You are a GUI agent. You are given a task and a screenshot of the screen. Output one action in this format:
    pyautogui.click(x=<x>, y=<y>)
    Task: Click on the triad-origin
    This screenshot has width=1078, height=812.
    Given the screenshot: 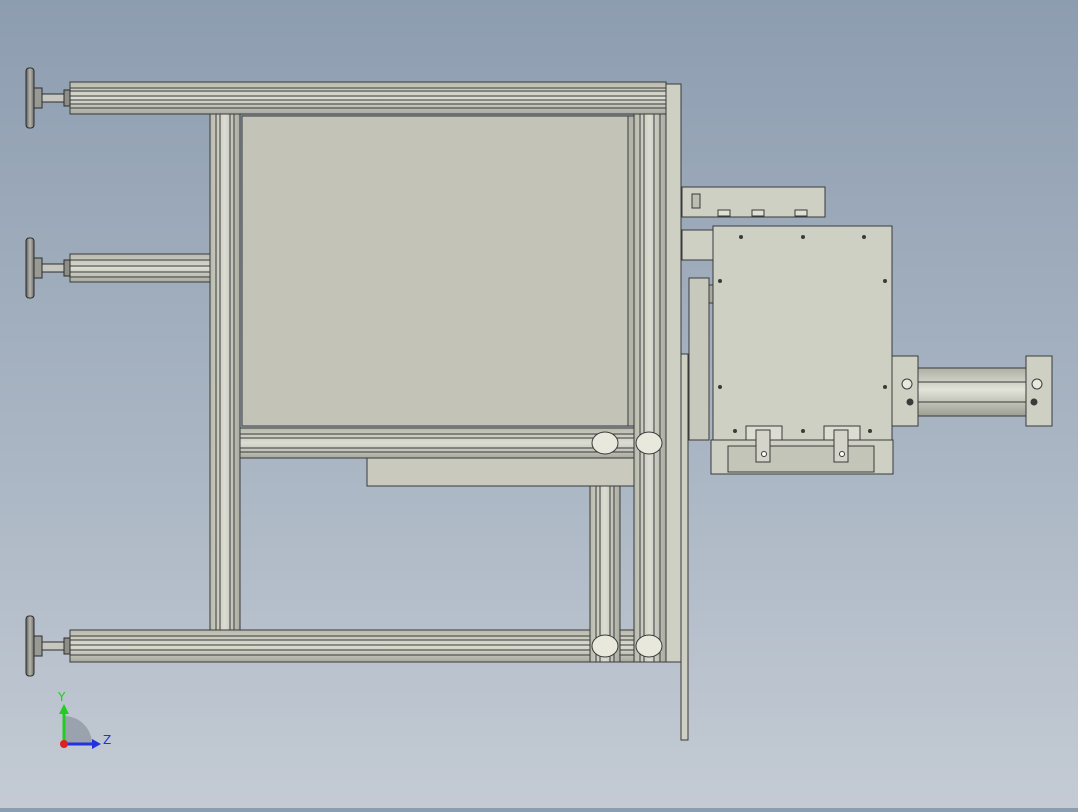 What is the action you would take?
    pyautogui.click(x=64, y=744)
    